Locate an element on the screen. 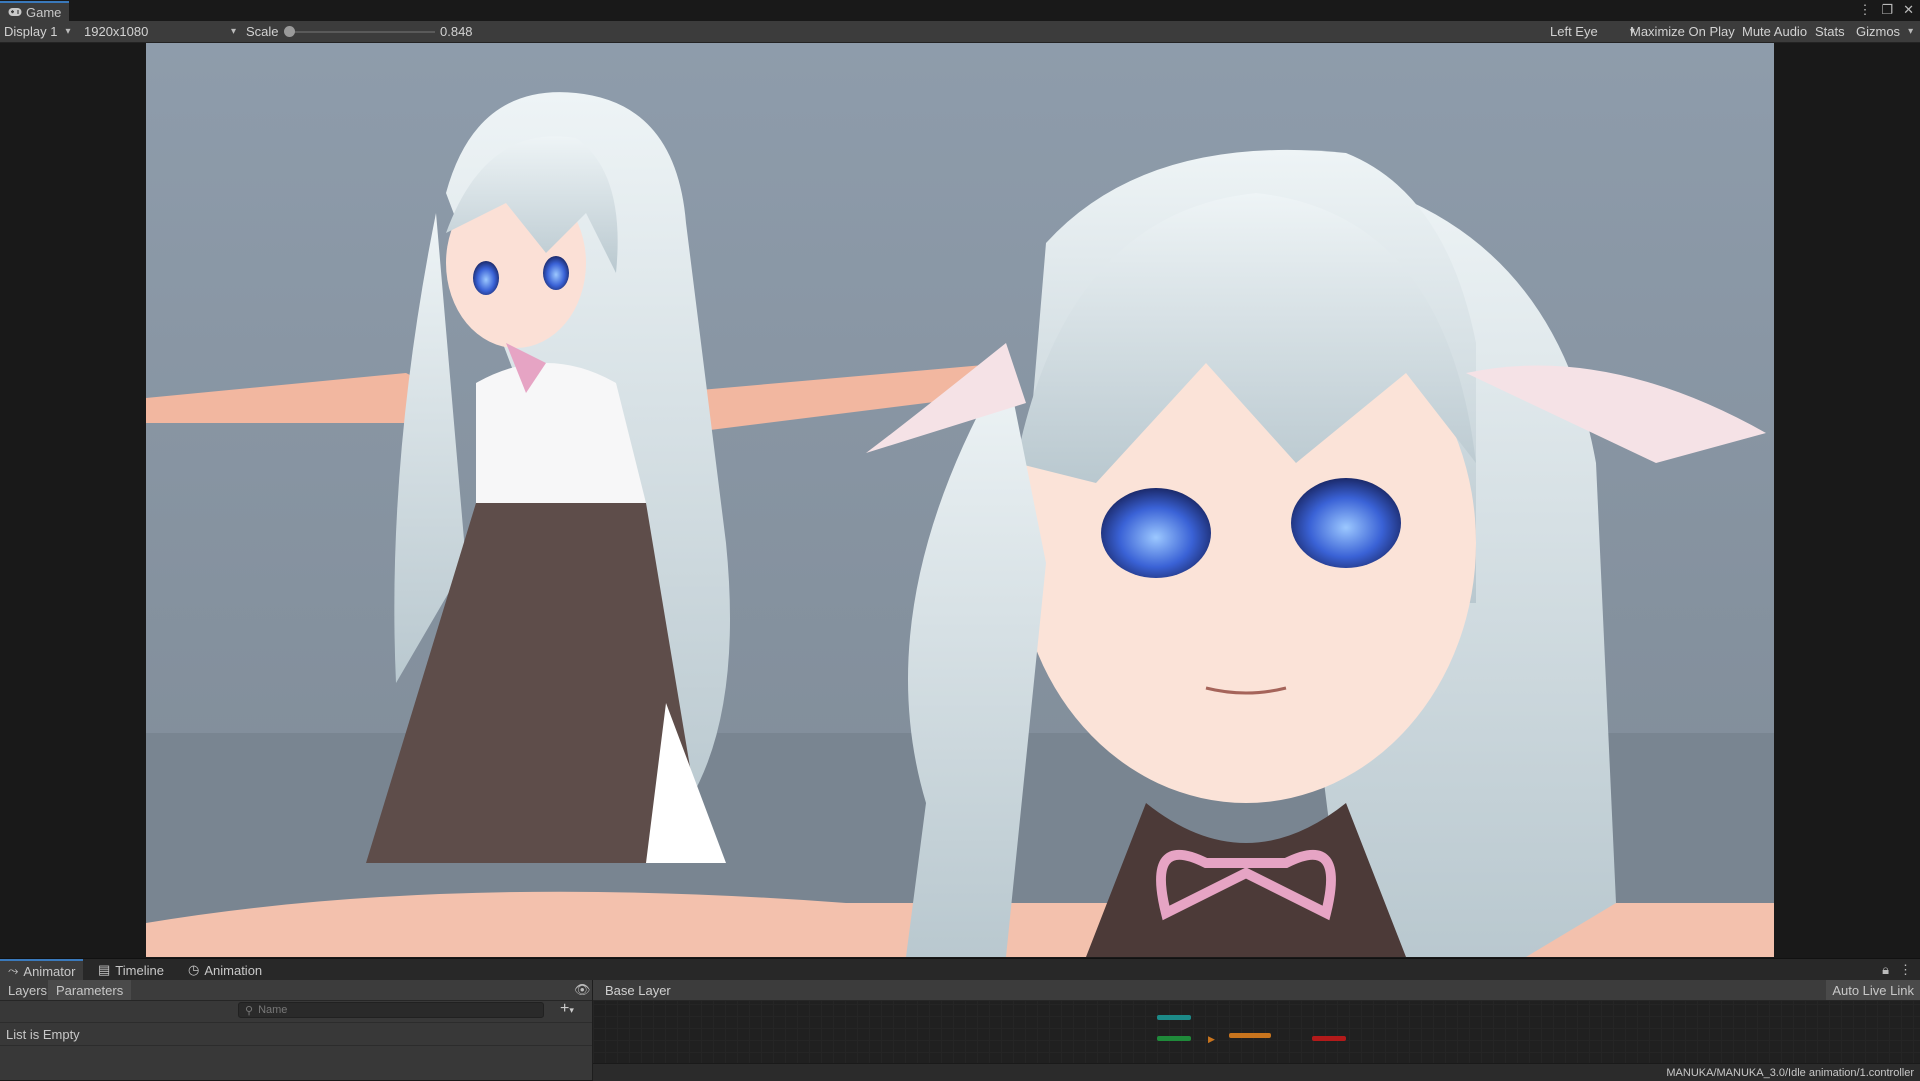 The image size is (1920, 1081). scale-slider-handle is located at coordinates (289, 31).